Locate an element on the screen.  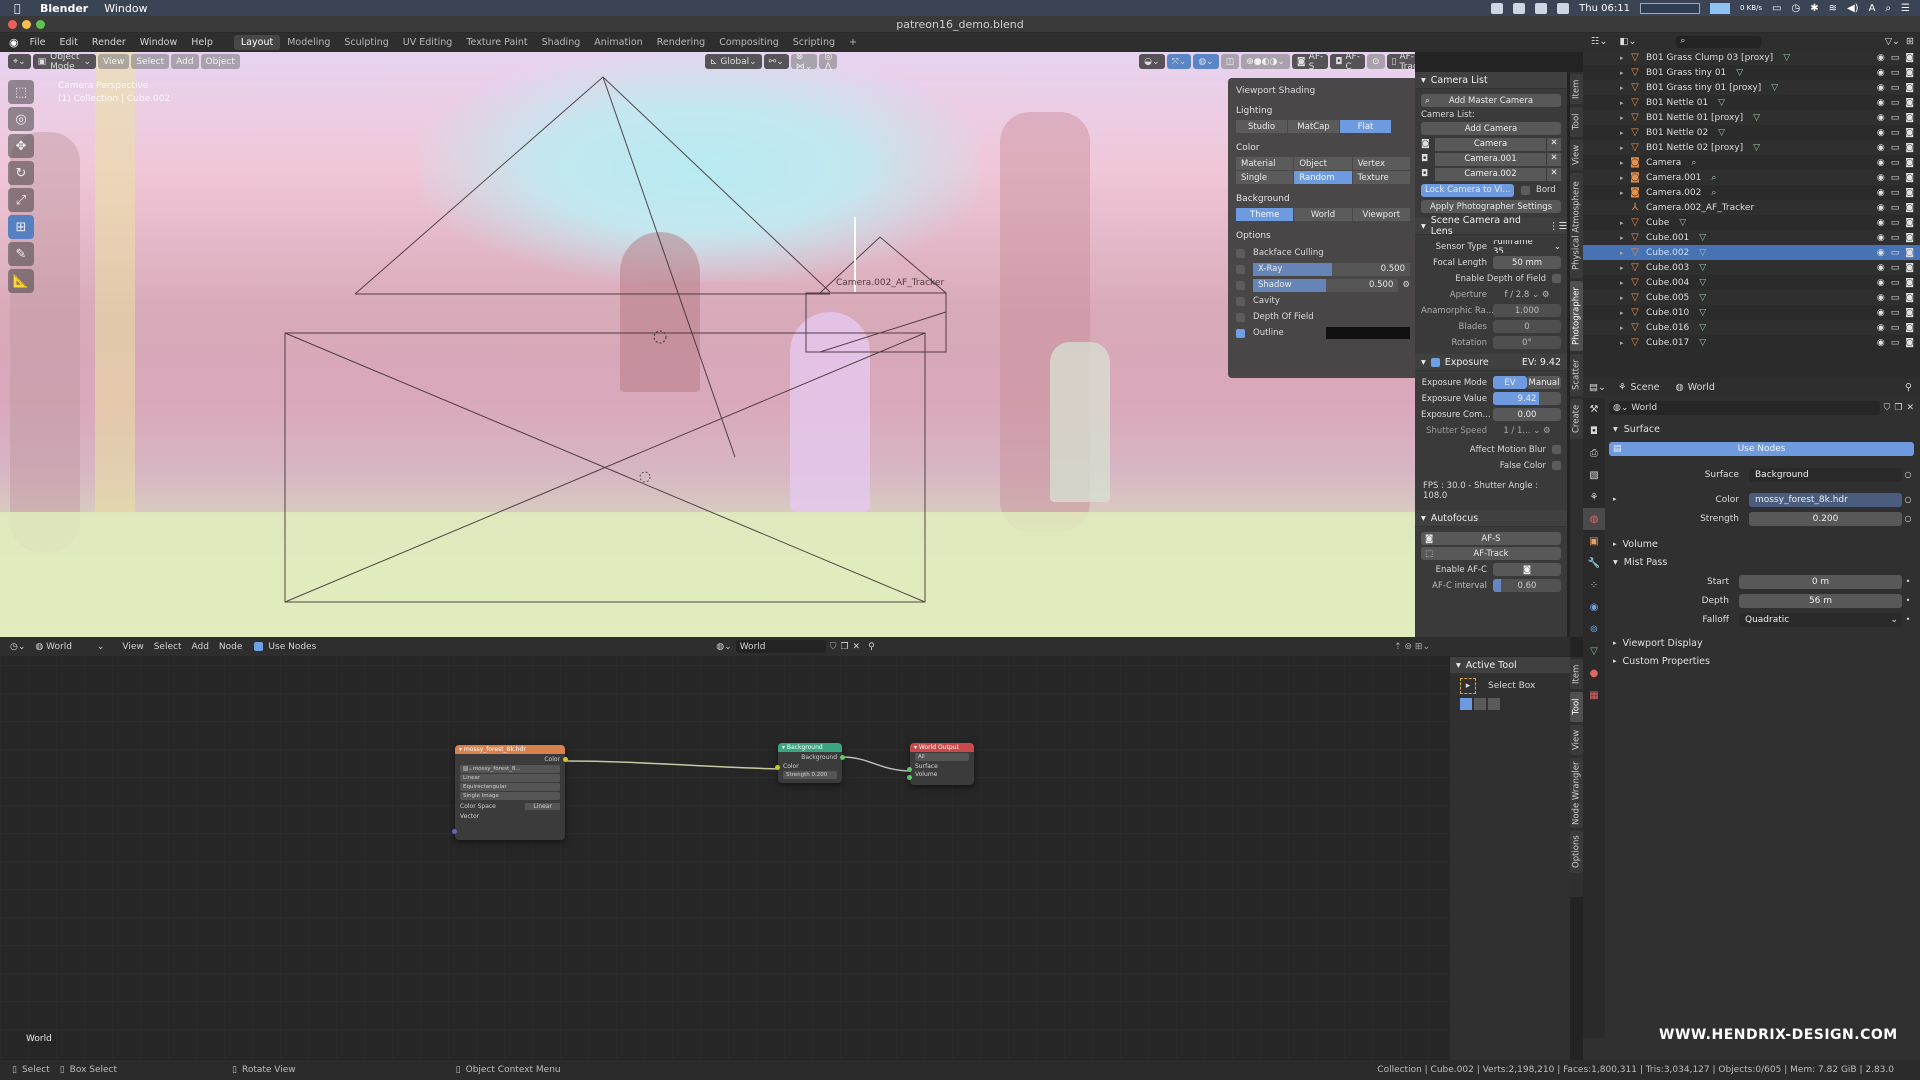
af-target-icon: ⊙ is located at coordinates (1375, 61).